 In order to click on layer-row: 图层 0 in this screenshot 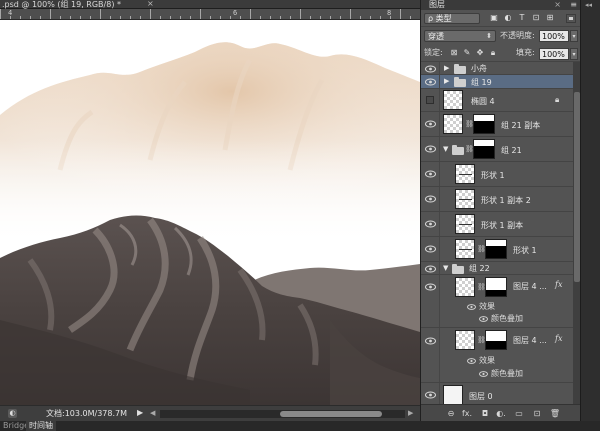, I will do `click(497, 393)`.